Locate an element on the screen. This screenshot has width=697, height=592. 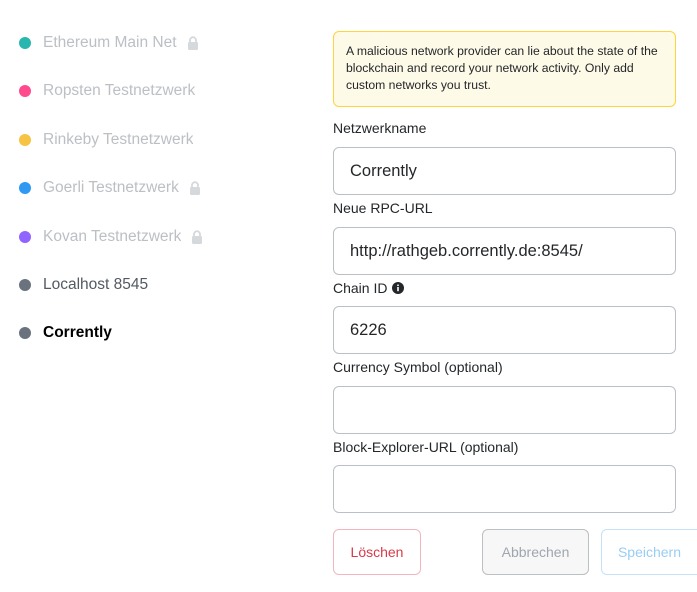
network-item-goerli: Goerli Testnetzwerk is located at coordinates (110, 188).